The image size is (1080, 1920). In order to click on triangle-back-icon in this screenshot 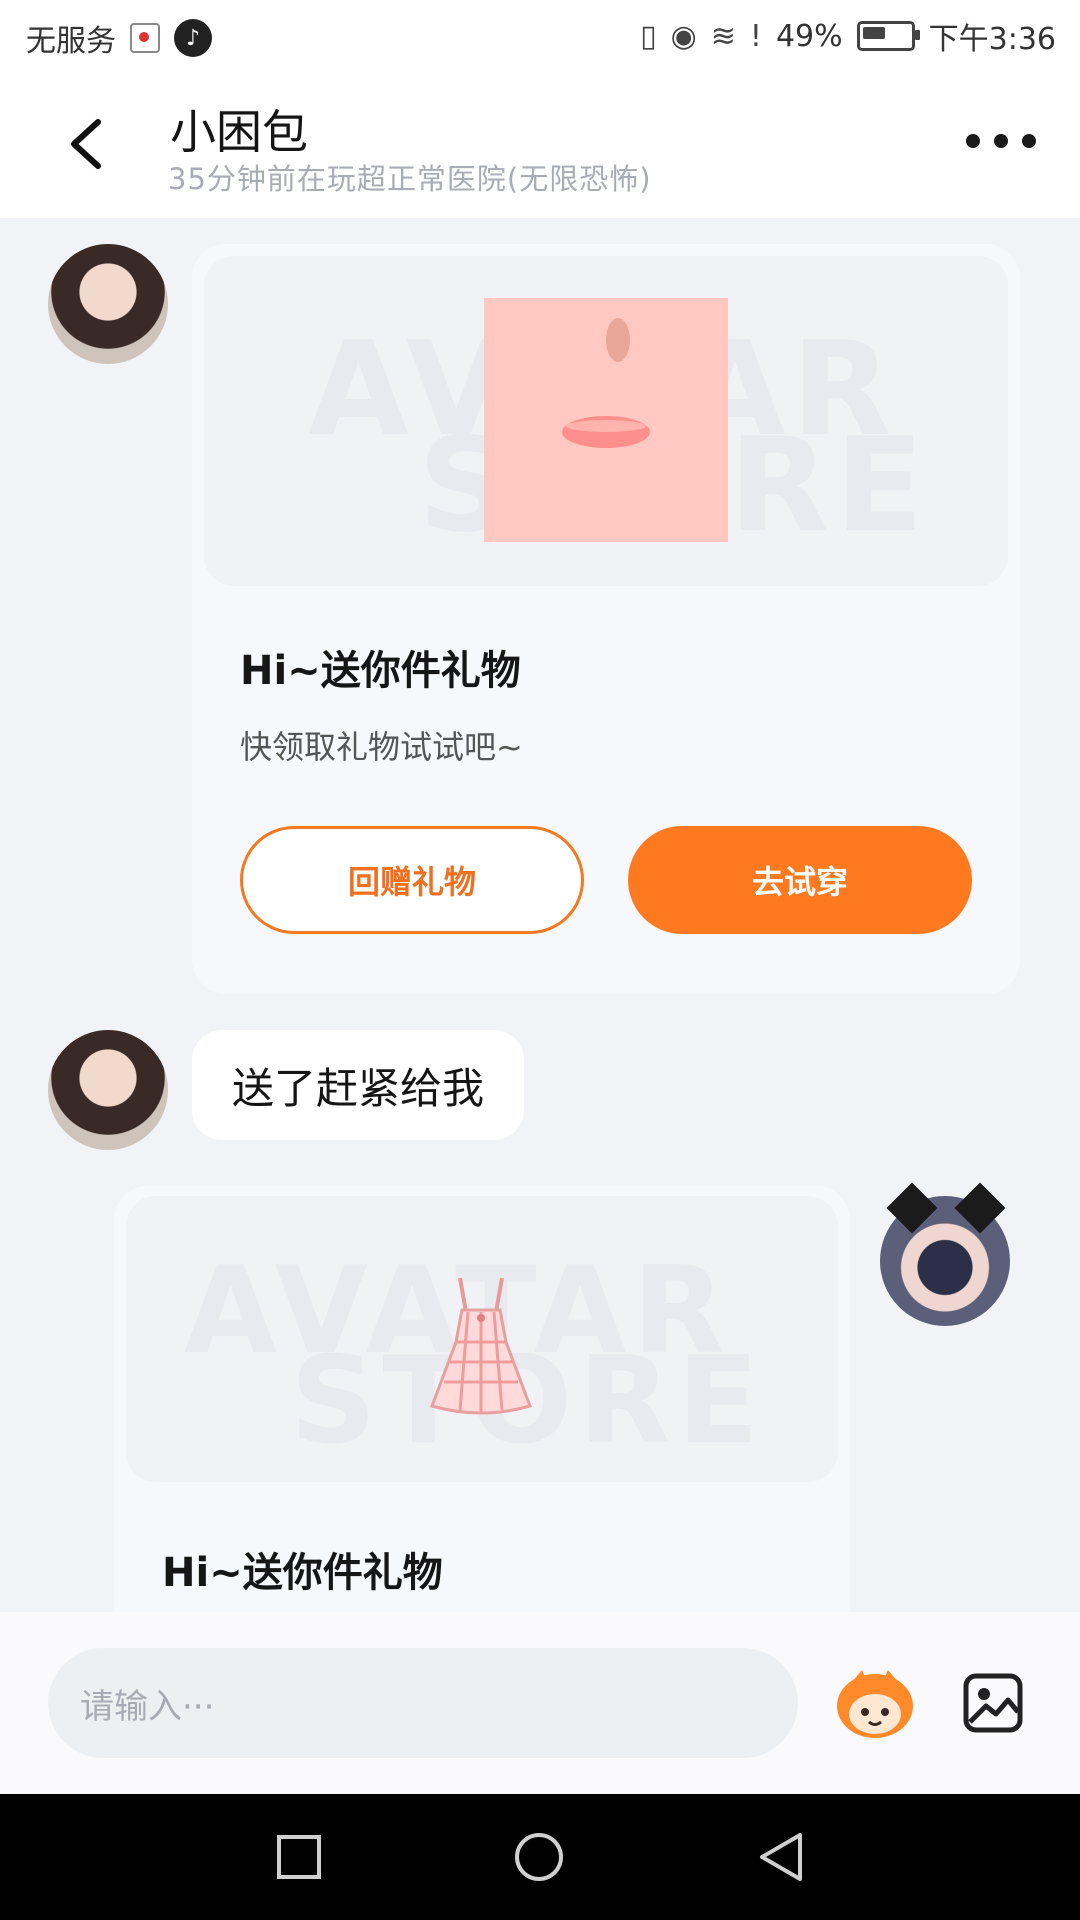, I will do `click(781, 1857)`.